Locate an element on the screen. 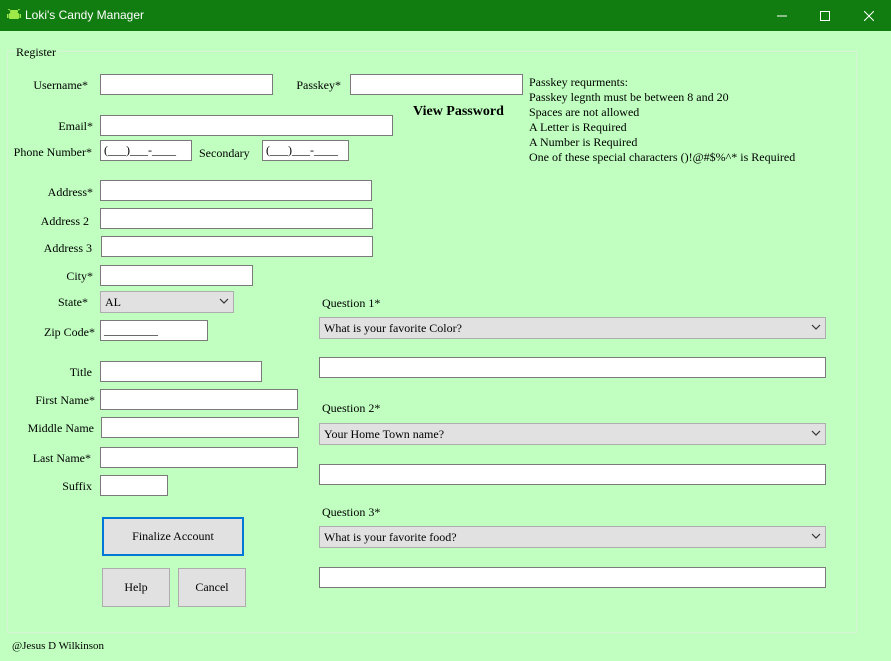 The height and width of the screenshot is (661, 891). question3-answer-input is located at coordinates (572, 577).